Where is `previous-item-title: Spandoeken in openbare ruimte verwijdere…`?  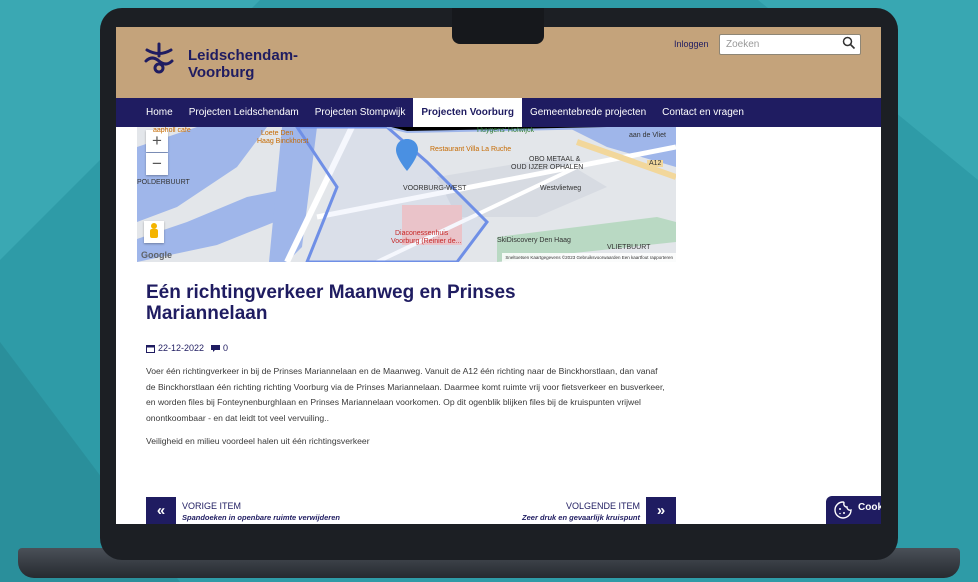 previous-item-title: Spandoeken in openbare ruimte verwijdere… is located at coordinates (261, 517).